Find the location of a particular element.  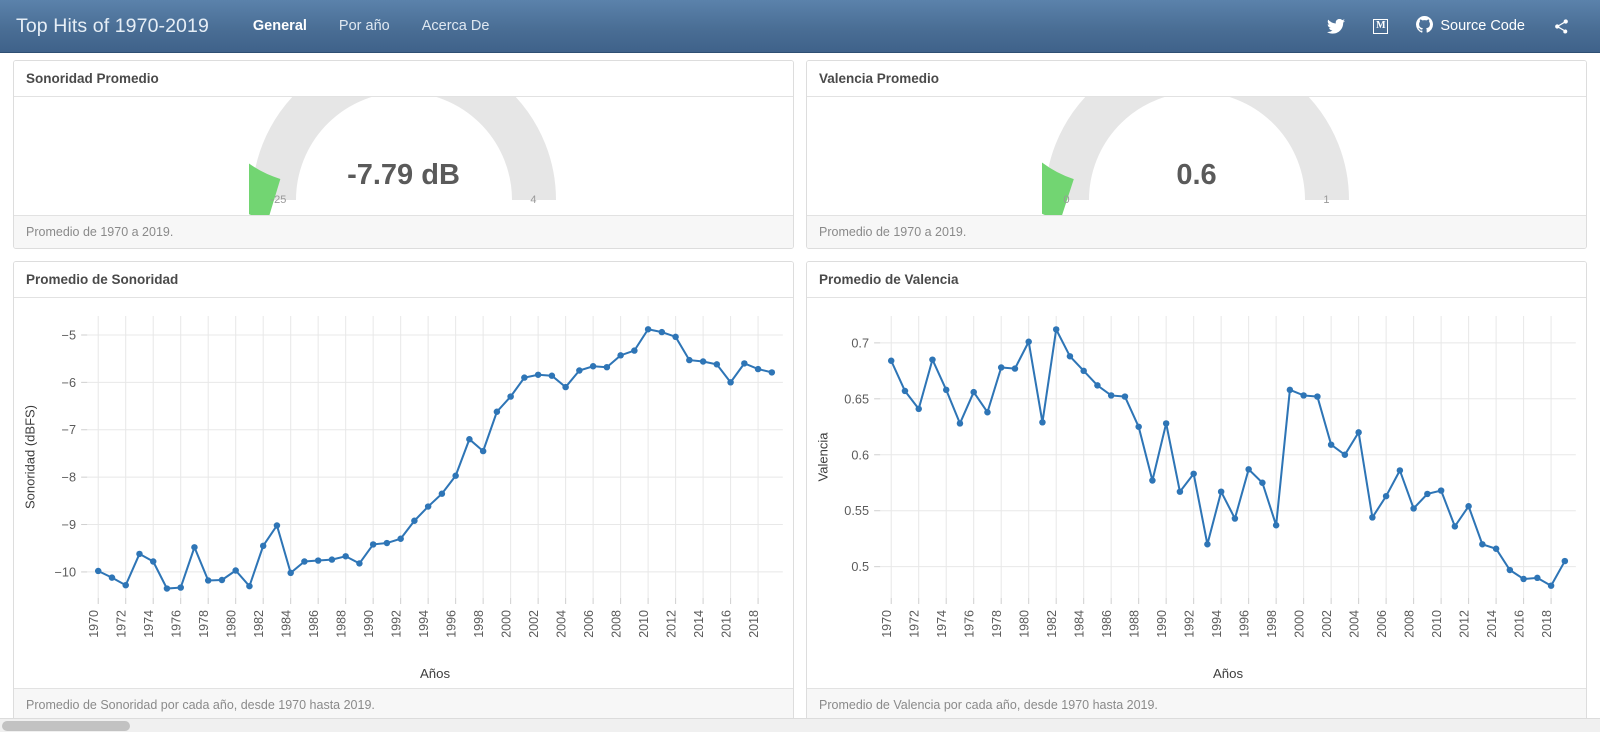

gauge-loudness-min: -25 is located at coordinates (278, 200).